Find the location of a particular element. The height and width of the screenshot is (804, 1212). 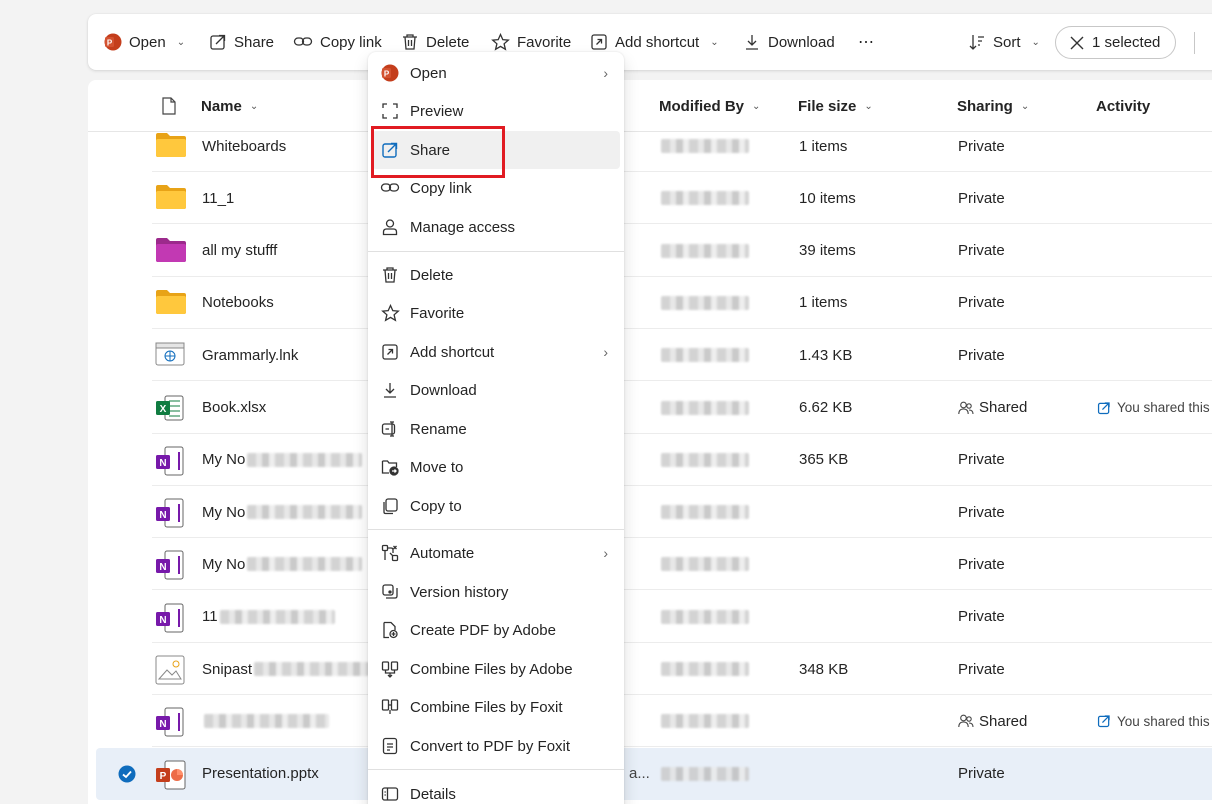

svg-text: X is located at coordinates (163, 409).